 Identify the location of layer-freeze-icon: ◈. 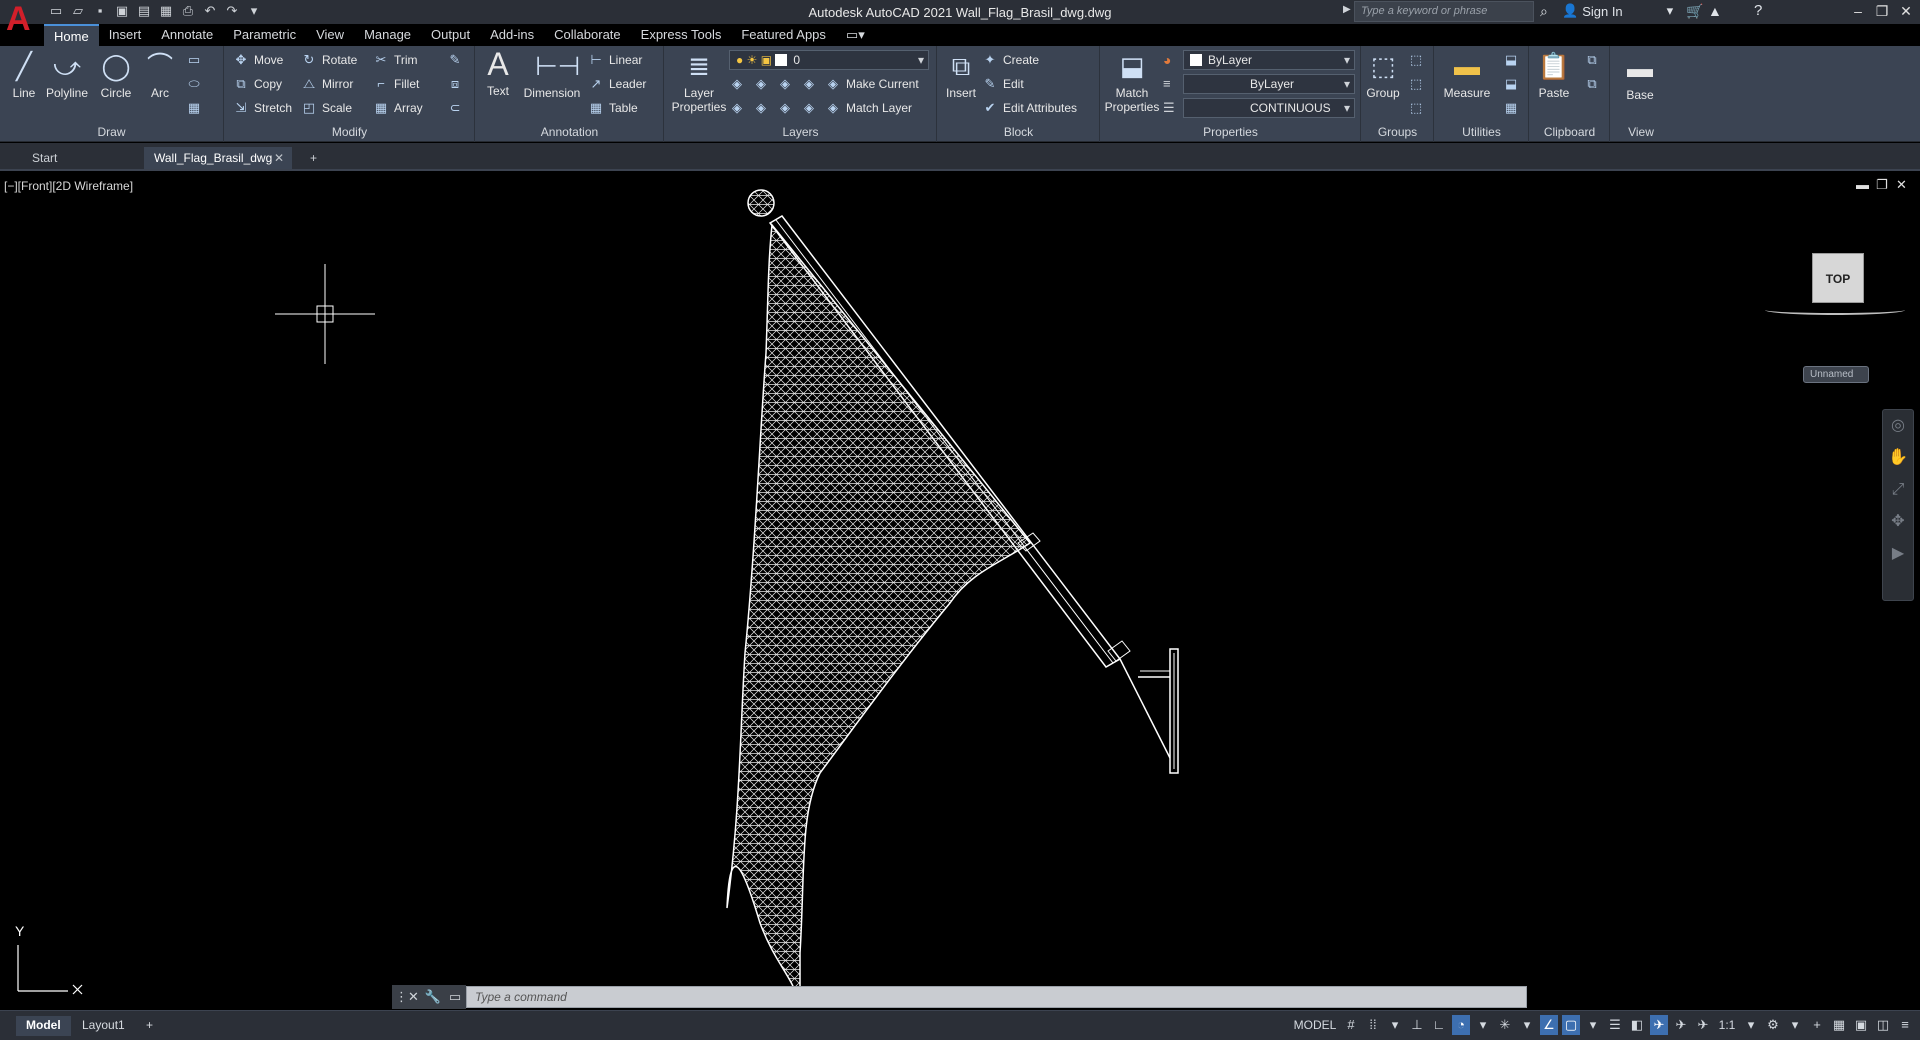
(785, 84).